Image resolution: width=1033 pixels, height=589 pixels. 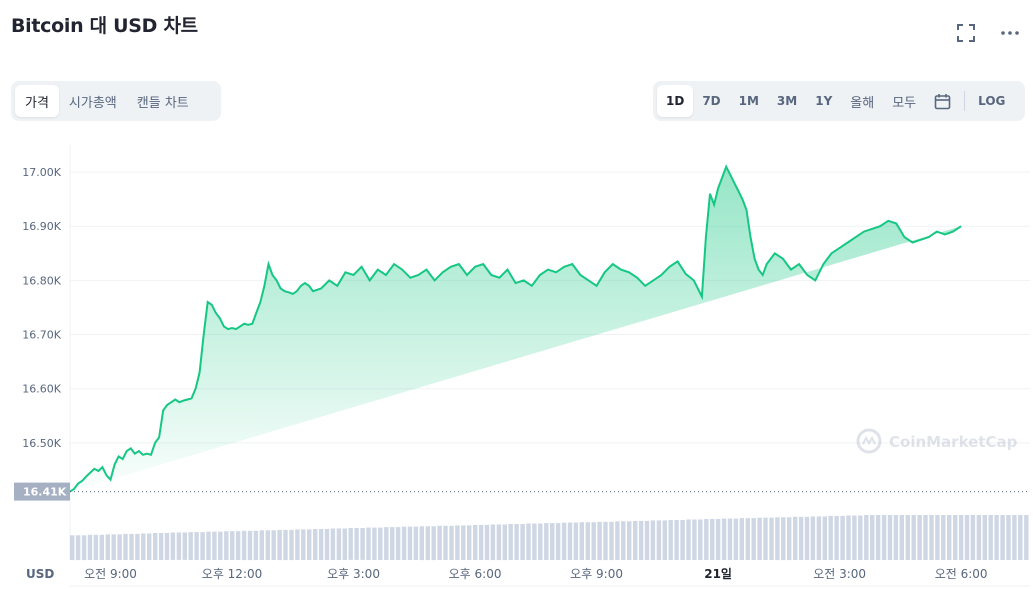 I want to click on watermark-text: CoinMarketCap, so click(x=953, y=442).